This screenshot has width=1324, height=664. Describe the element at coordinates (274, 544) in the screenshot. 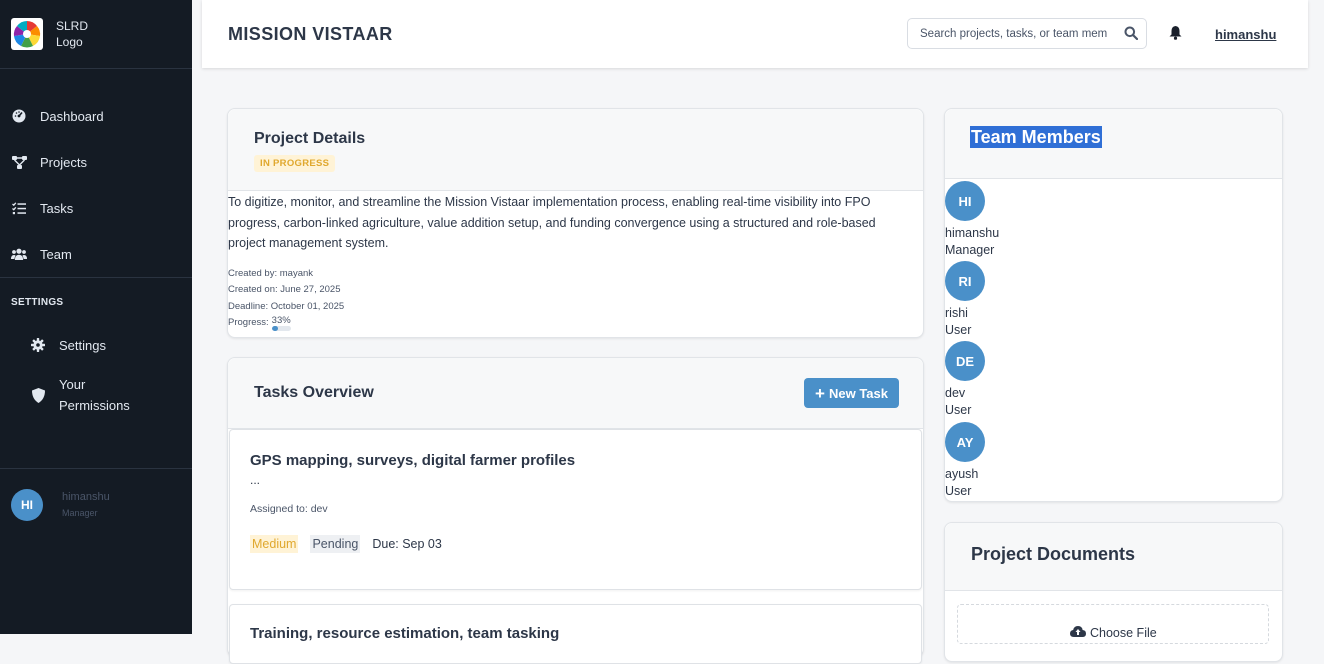

I see `priority-badge: Medium` at that location.